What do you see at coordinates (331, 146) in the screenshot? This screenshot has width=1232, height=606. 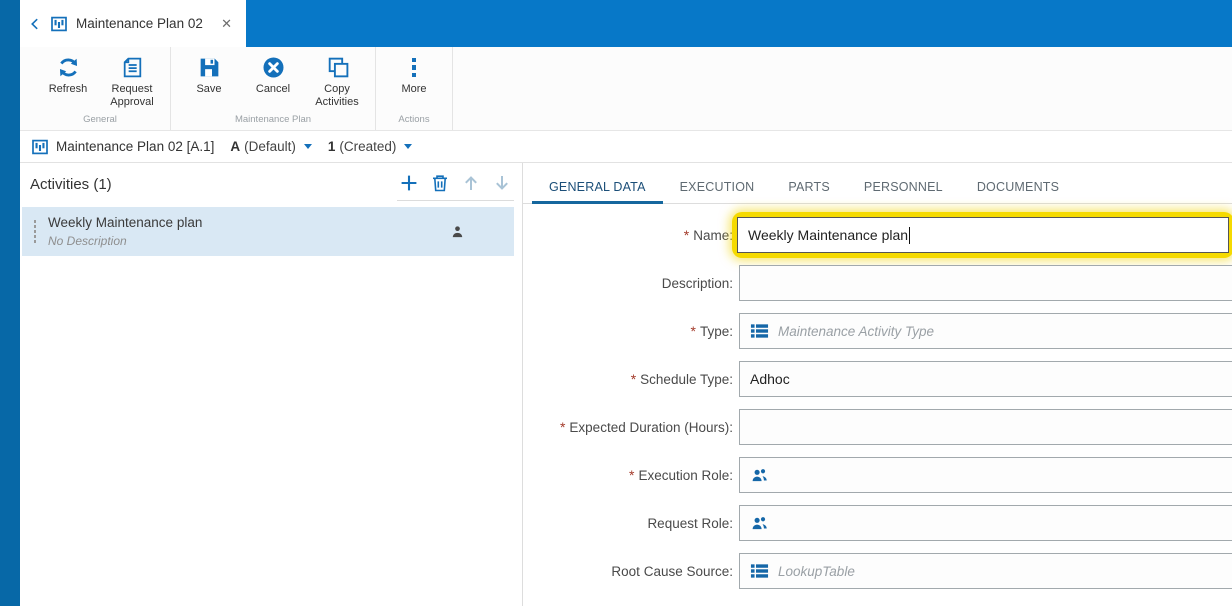 I see `version-value: 1` at bounding box center [331, 146].